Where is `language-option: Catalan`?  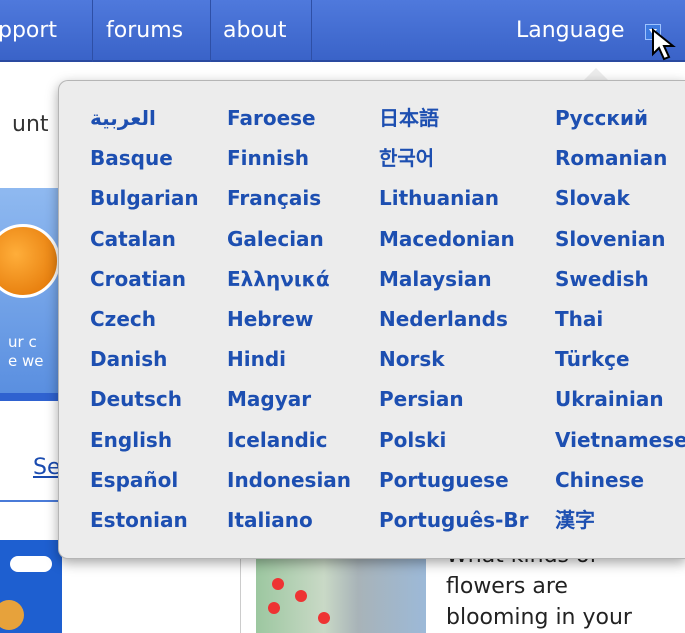 language-option: Catalan is located at coordinates (144, 246).